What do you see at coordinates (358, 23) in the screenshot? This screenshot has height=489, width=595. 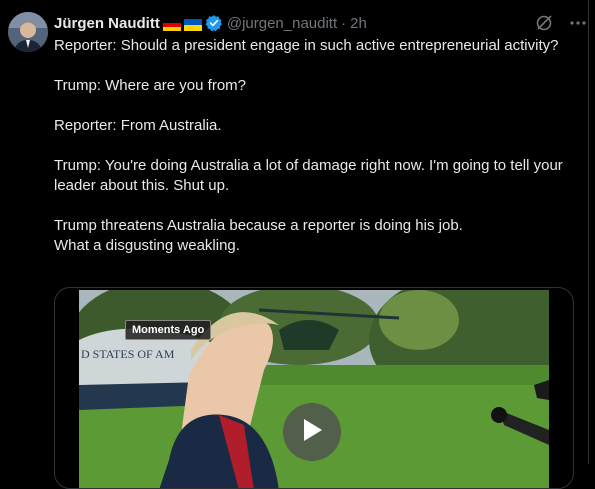 I see `tweet-timestamp: 2h` at bounding box center [358, 23].